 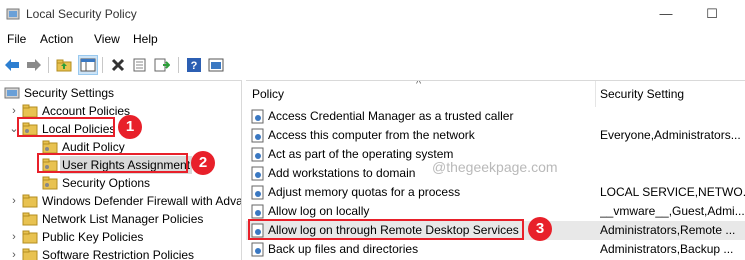 What do you see at coordinates (118, 254) in the screenshot?
I see `tree-label: Software Restriction Policies` at bounding box center [118, 254].